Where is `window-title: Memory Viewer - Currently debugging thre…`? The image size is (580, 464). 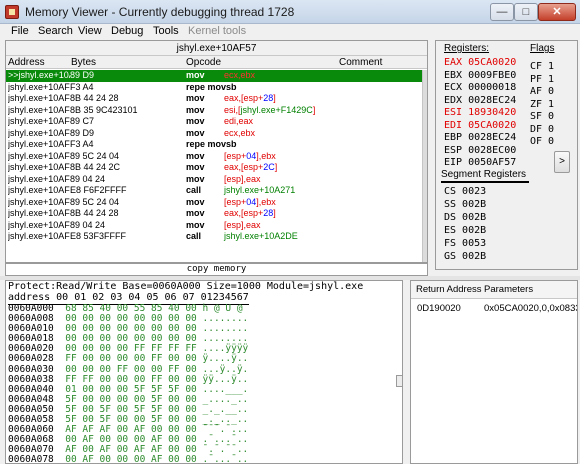
window-title: Memory Viewer - Currently debugging thre… is located at coordinates (160, 12).